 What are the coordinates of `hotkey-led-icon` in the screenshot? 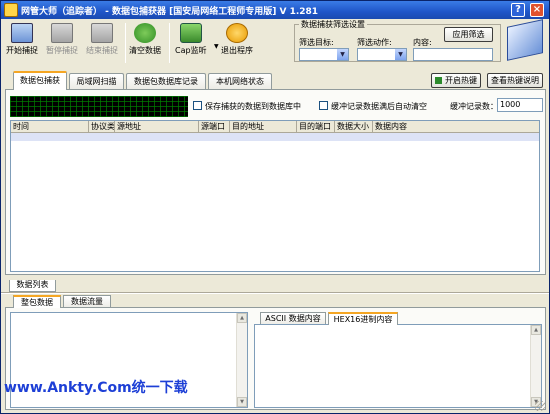 It's located at (438, 80).